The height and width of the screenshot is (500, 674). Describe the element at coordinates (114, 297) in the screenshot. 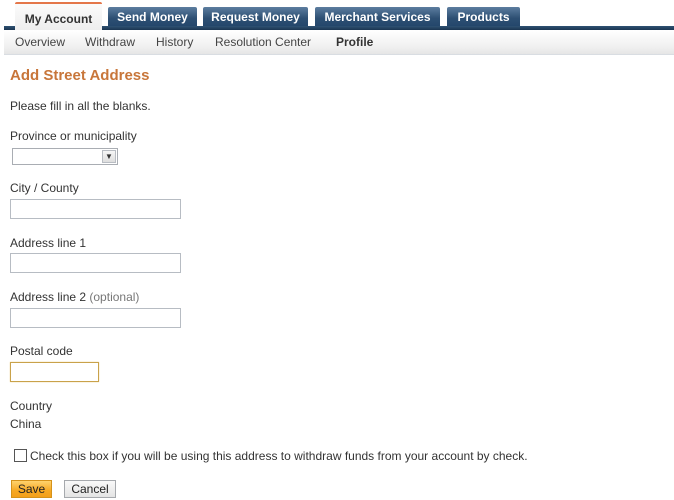

I see `optional-hint: (optional)` at that location.